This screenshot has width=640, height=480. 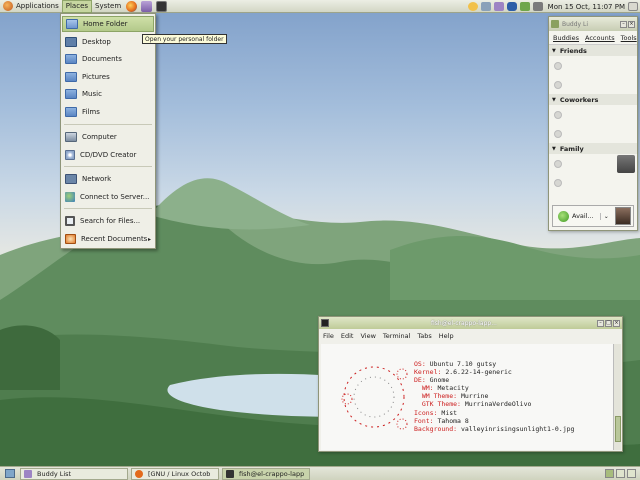 I want to click on window-titlebar: fish@el-crappo-lapp... – □ ×, so click(x=470, y=323).